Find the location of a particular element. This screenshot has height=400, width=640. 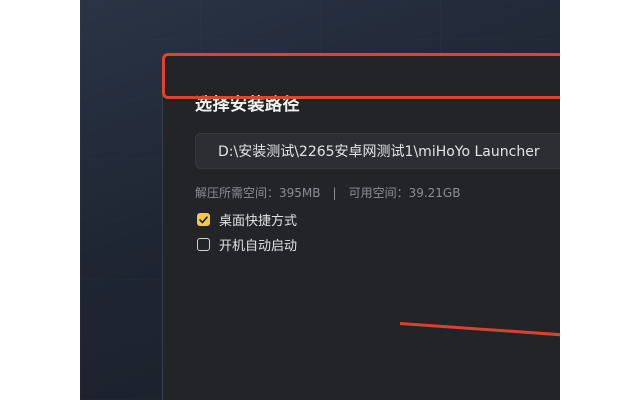

desktop-shortcut-option: 桌面快捷方式 is located at coordinates (247, 219).